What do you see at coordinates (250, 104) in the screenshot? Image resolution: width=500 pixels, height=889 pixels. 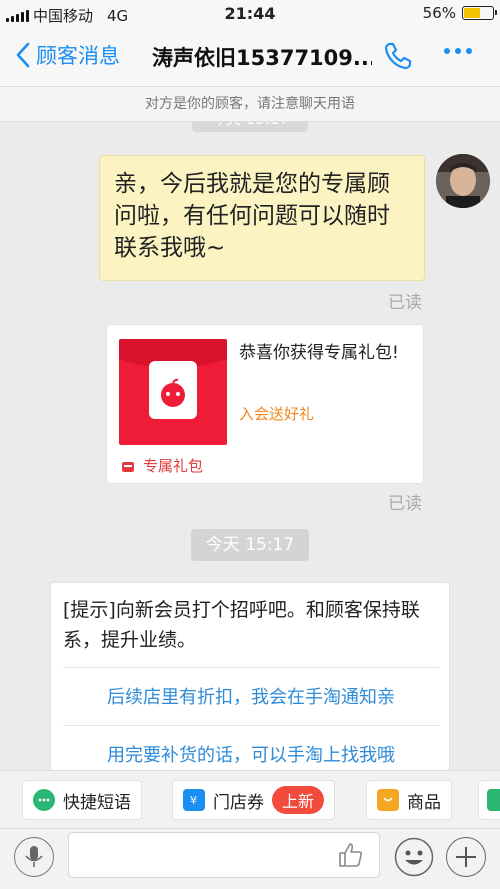 I see `chat-notice: 对方是你的顾客，请注意聊天用语` at bounding box center [250, 104].